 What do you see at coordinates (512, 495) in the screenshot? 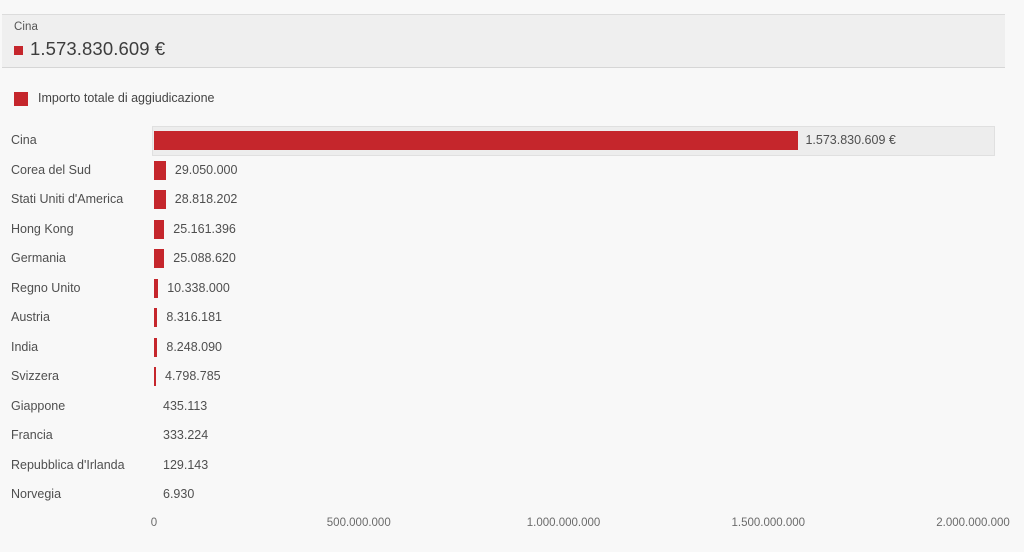
I see `bar-row: Norvegia 6.930` at bounding box center [512, 495].